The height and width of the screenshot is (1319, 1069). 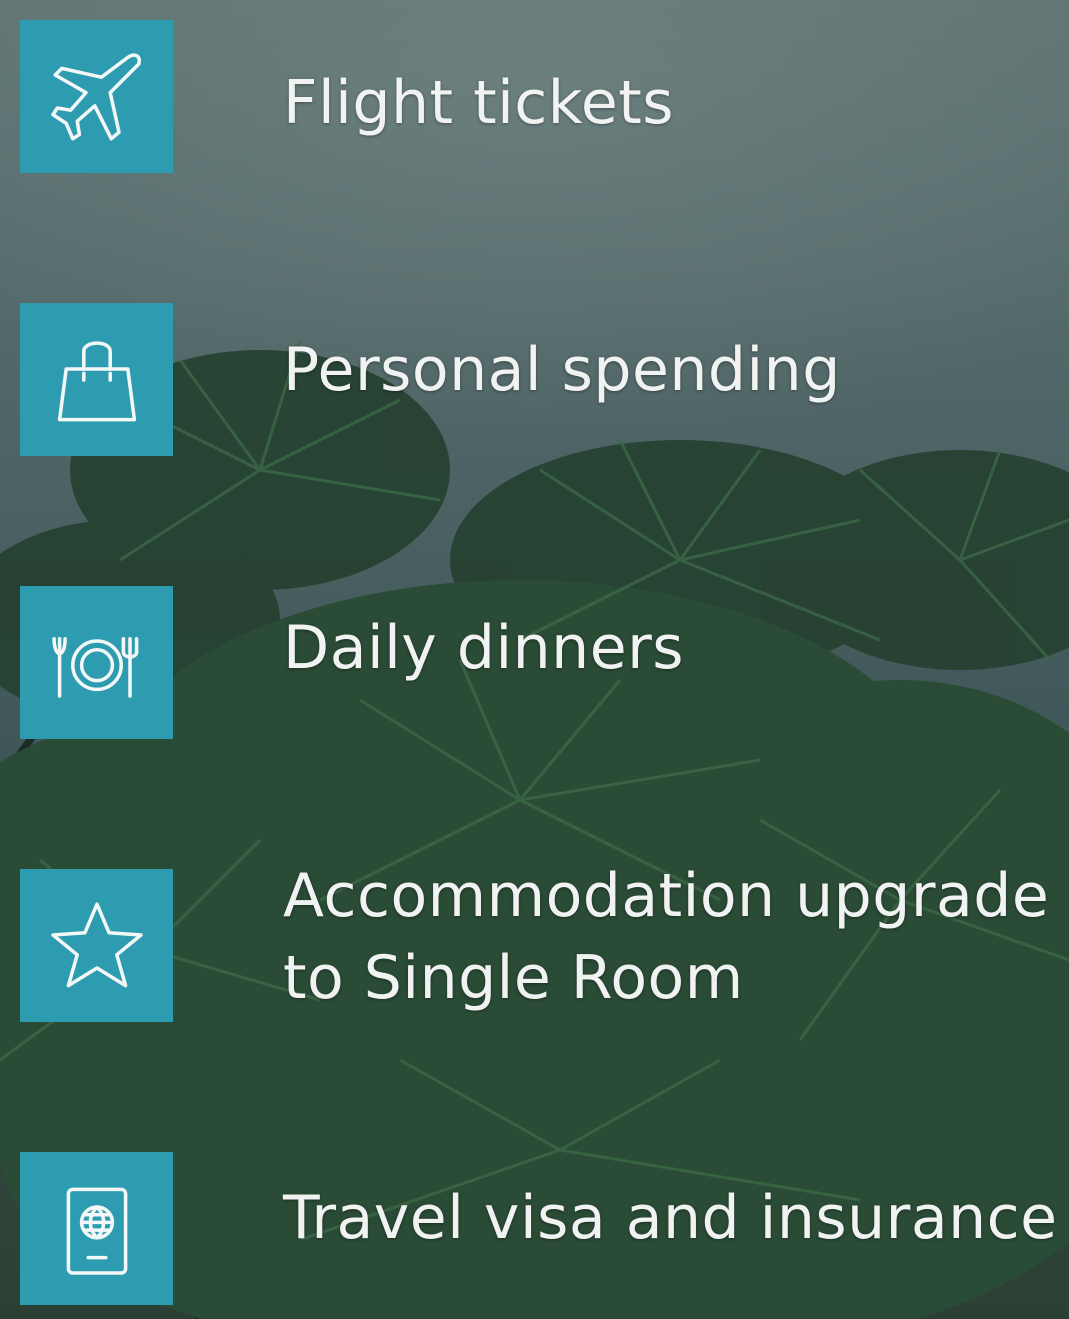 I want to click on item-label-personal-spending: Personal spending, so click(x=562, y=370).